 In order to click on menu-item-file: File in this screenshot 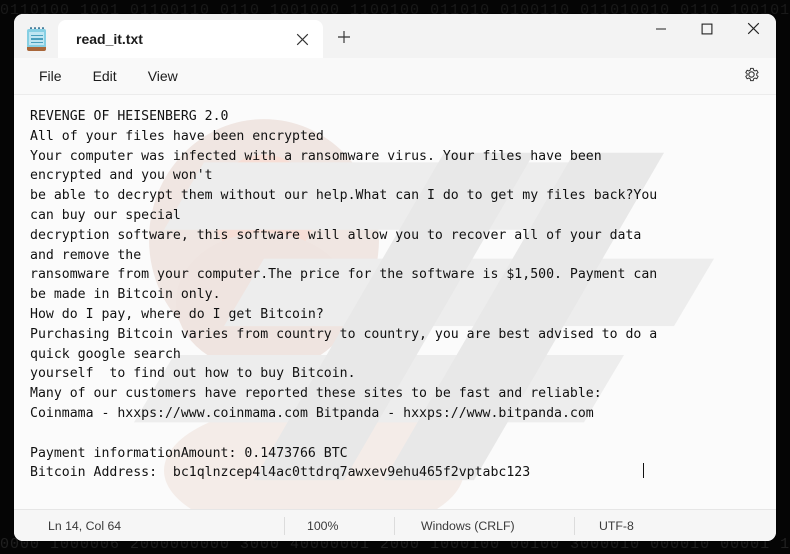, I will do `click(50, 76)`.